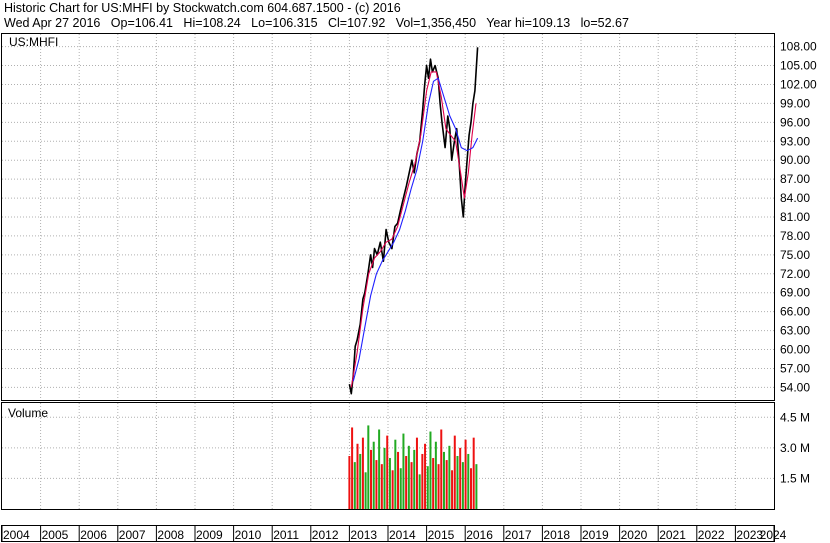  I want to click on series-line-moving-average-long, so click(415, 229).